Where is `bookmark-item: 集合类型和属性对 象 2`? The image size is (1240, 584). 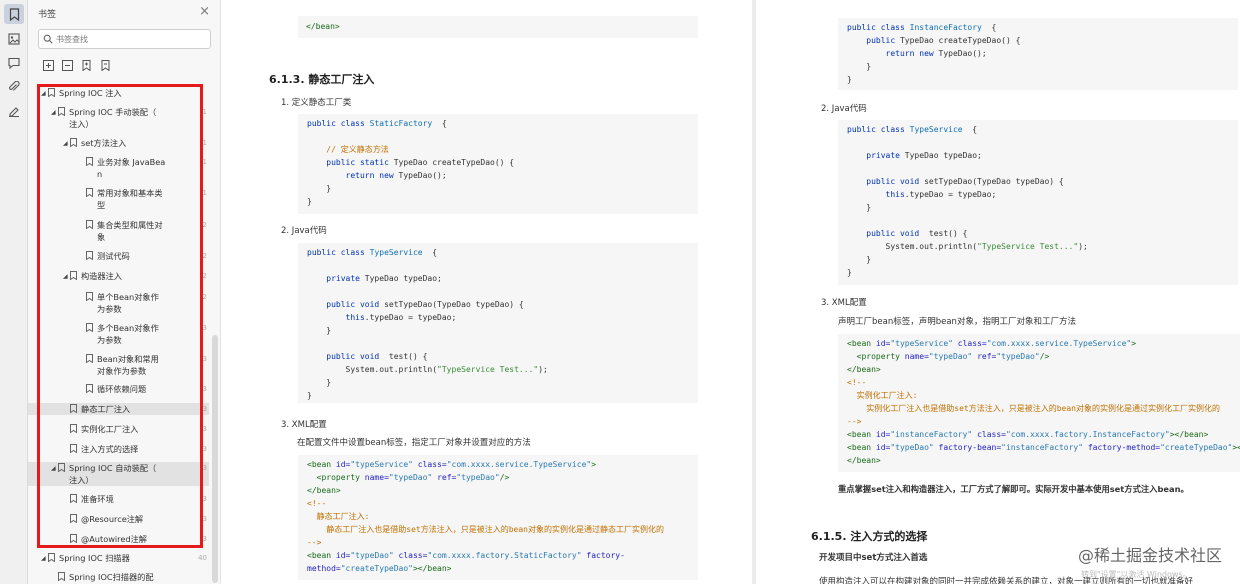
bookmark-item: 集合类型和属性对 象 2 is located at coordinates (118, 231).